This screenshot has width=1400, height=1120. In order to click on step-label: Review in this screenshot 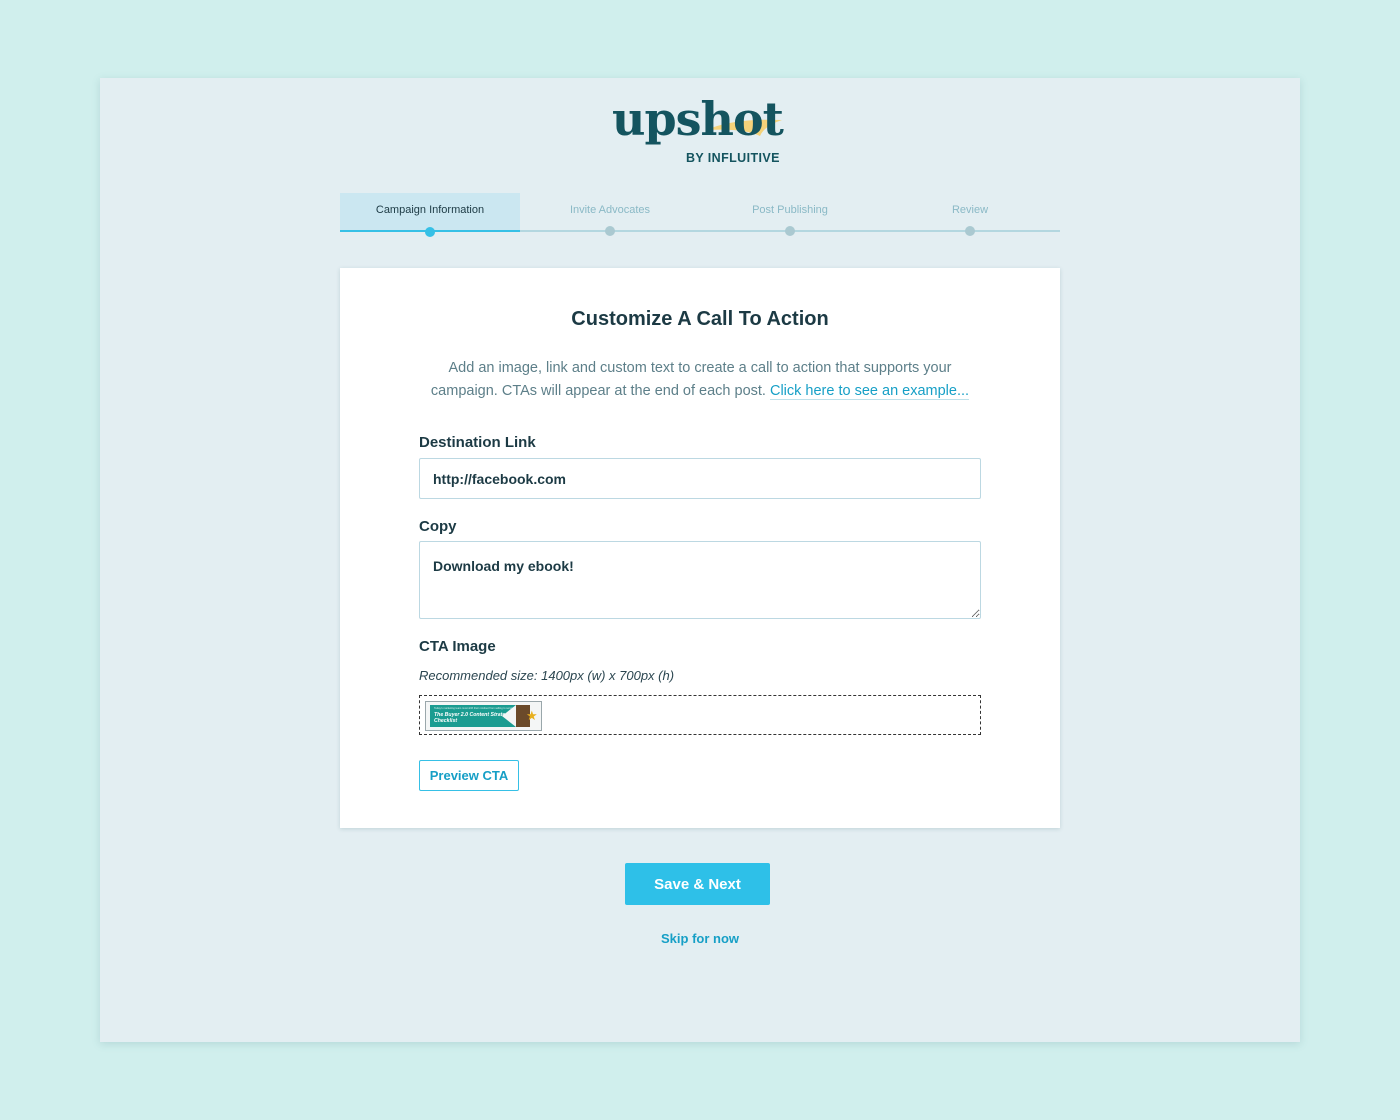, I will do `click(970, 210)`.